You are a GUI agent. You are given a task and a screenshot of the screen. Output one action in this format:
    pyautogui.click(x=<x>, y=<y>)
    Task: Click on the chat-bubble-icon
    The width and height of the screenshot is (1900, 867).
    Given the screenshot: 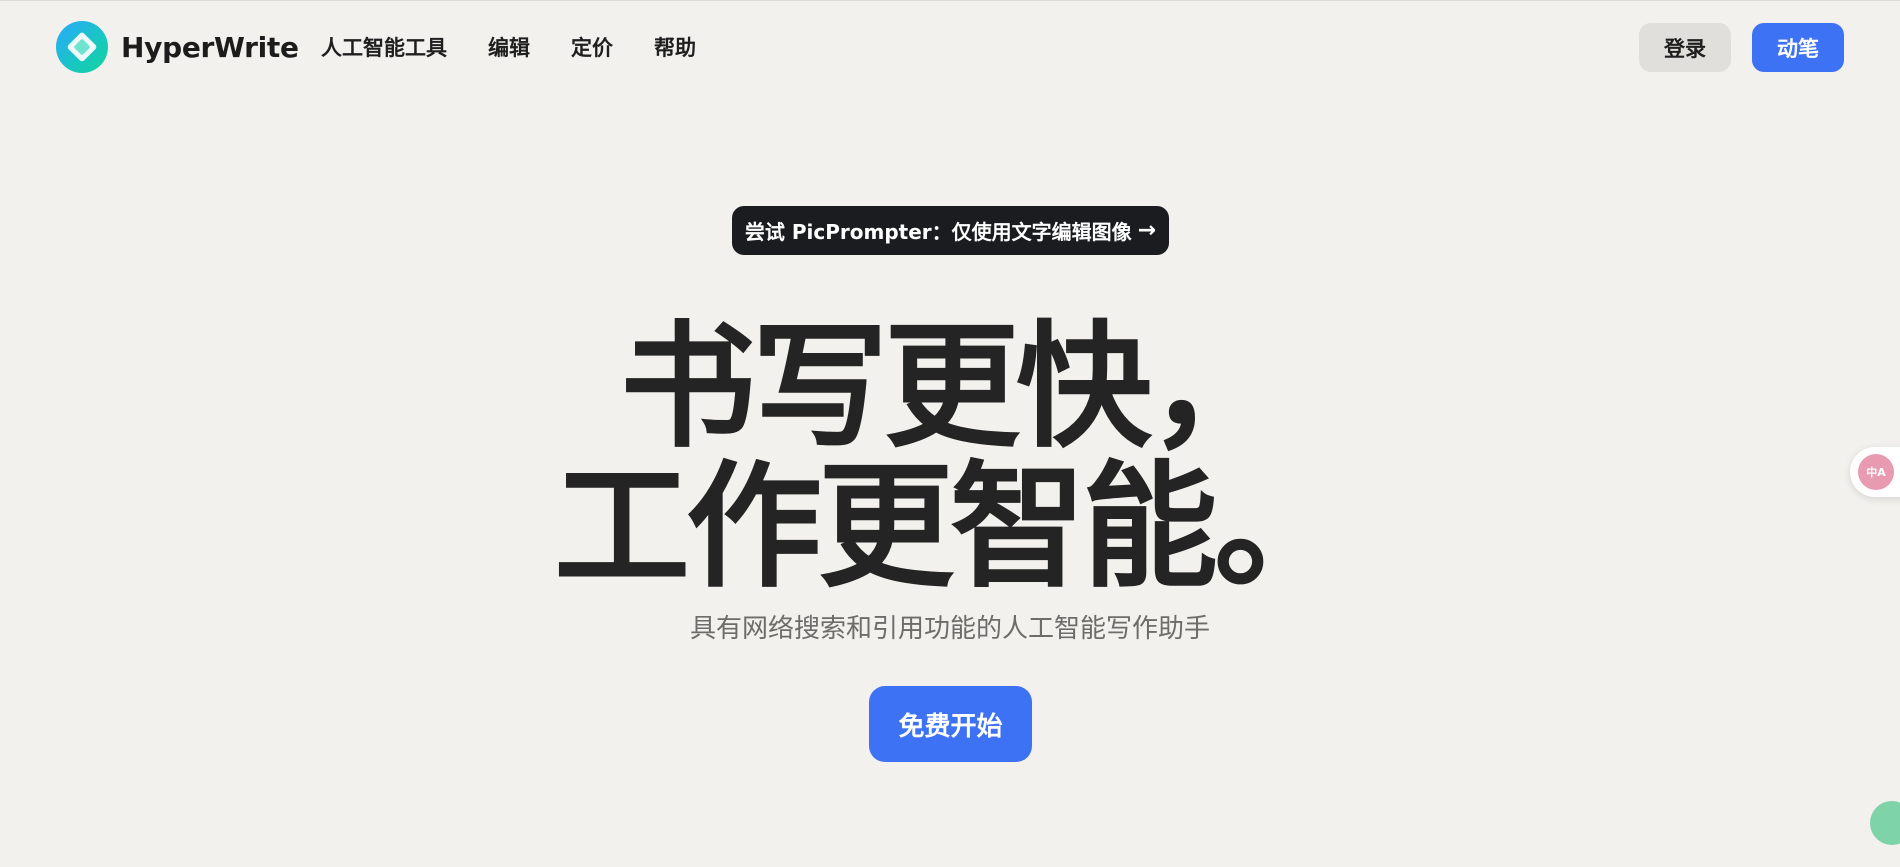 What is the action you would take?
    pyautogui.click(x=1885, y=823)
    